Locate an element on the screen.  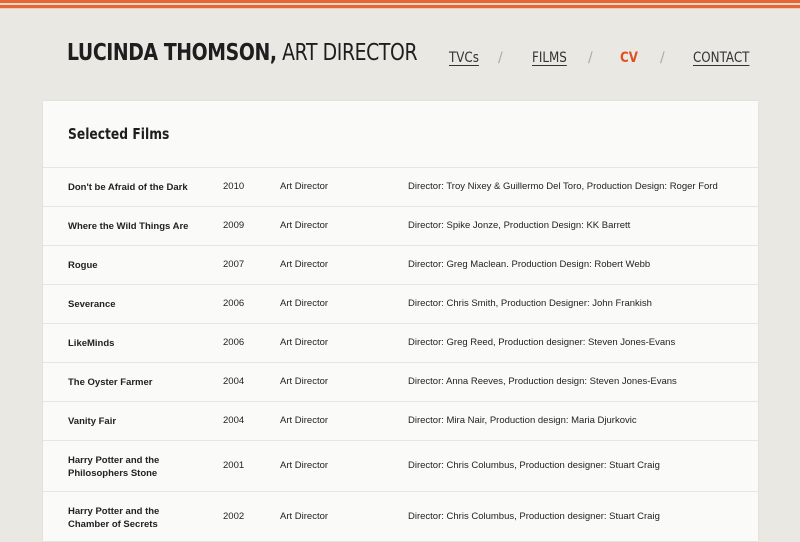
nav-films: FILMS is located at coordinates (549, 58).